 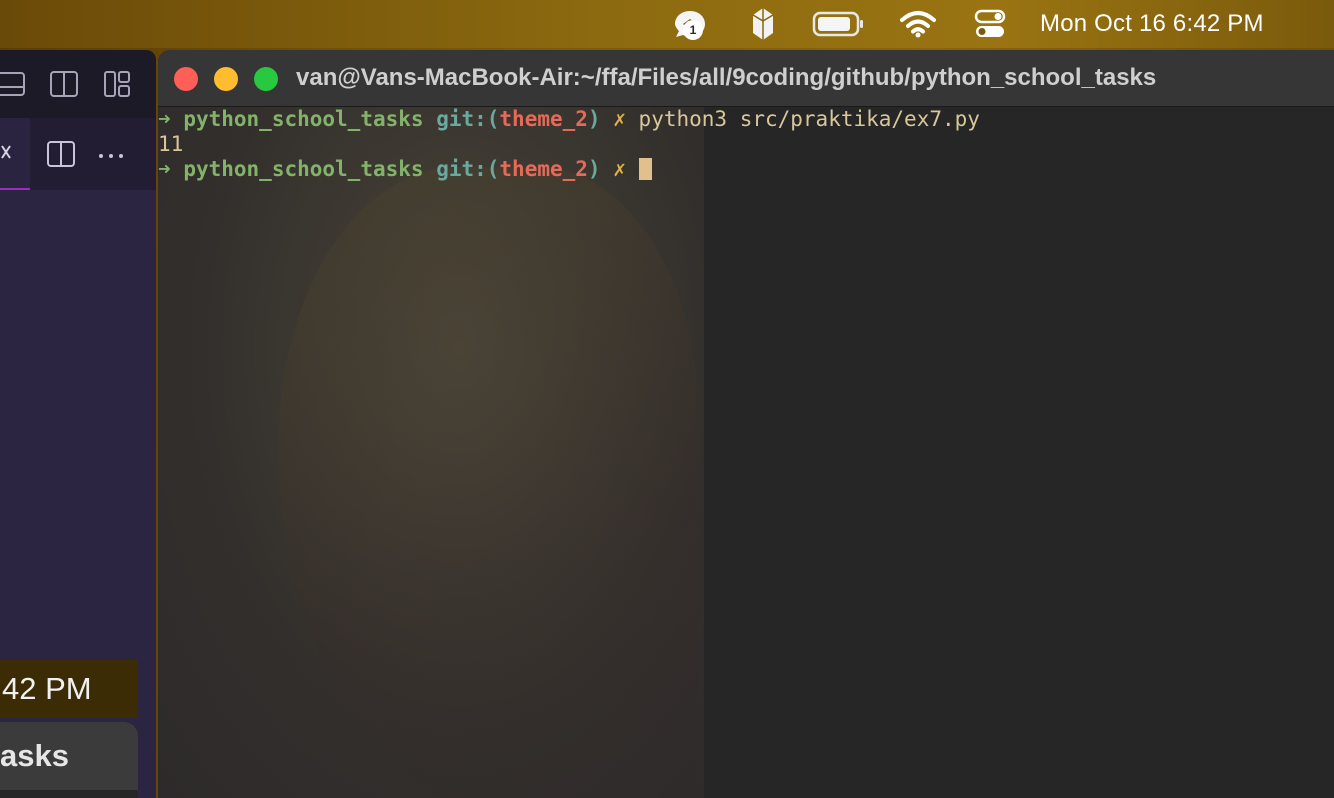 I want to click on wifi-icon, so click(x=918, y=24).